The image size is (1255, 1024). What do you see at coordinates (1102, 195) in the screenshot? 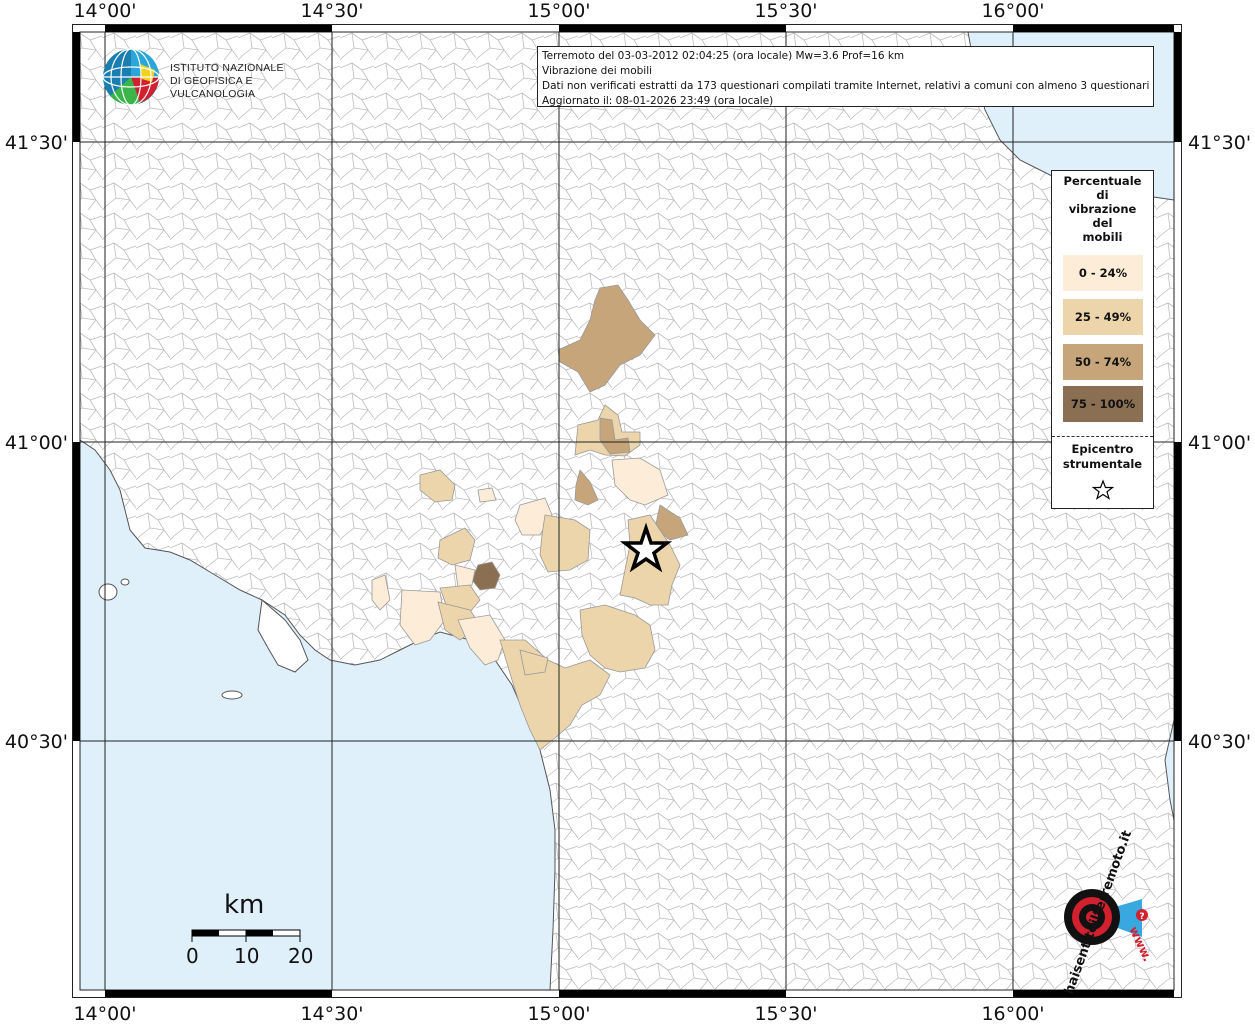
I see `legend-title-line: di` at bounding box center [1102, 195].